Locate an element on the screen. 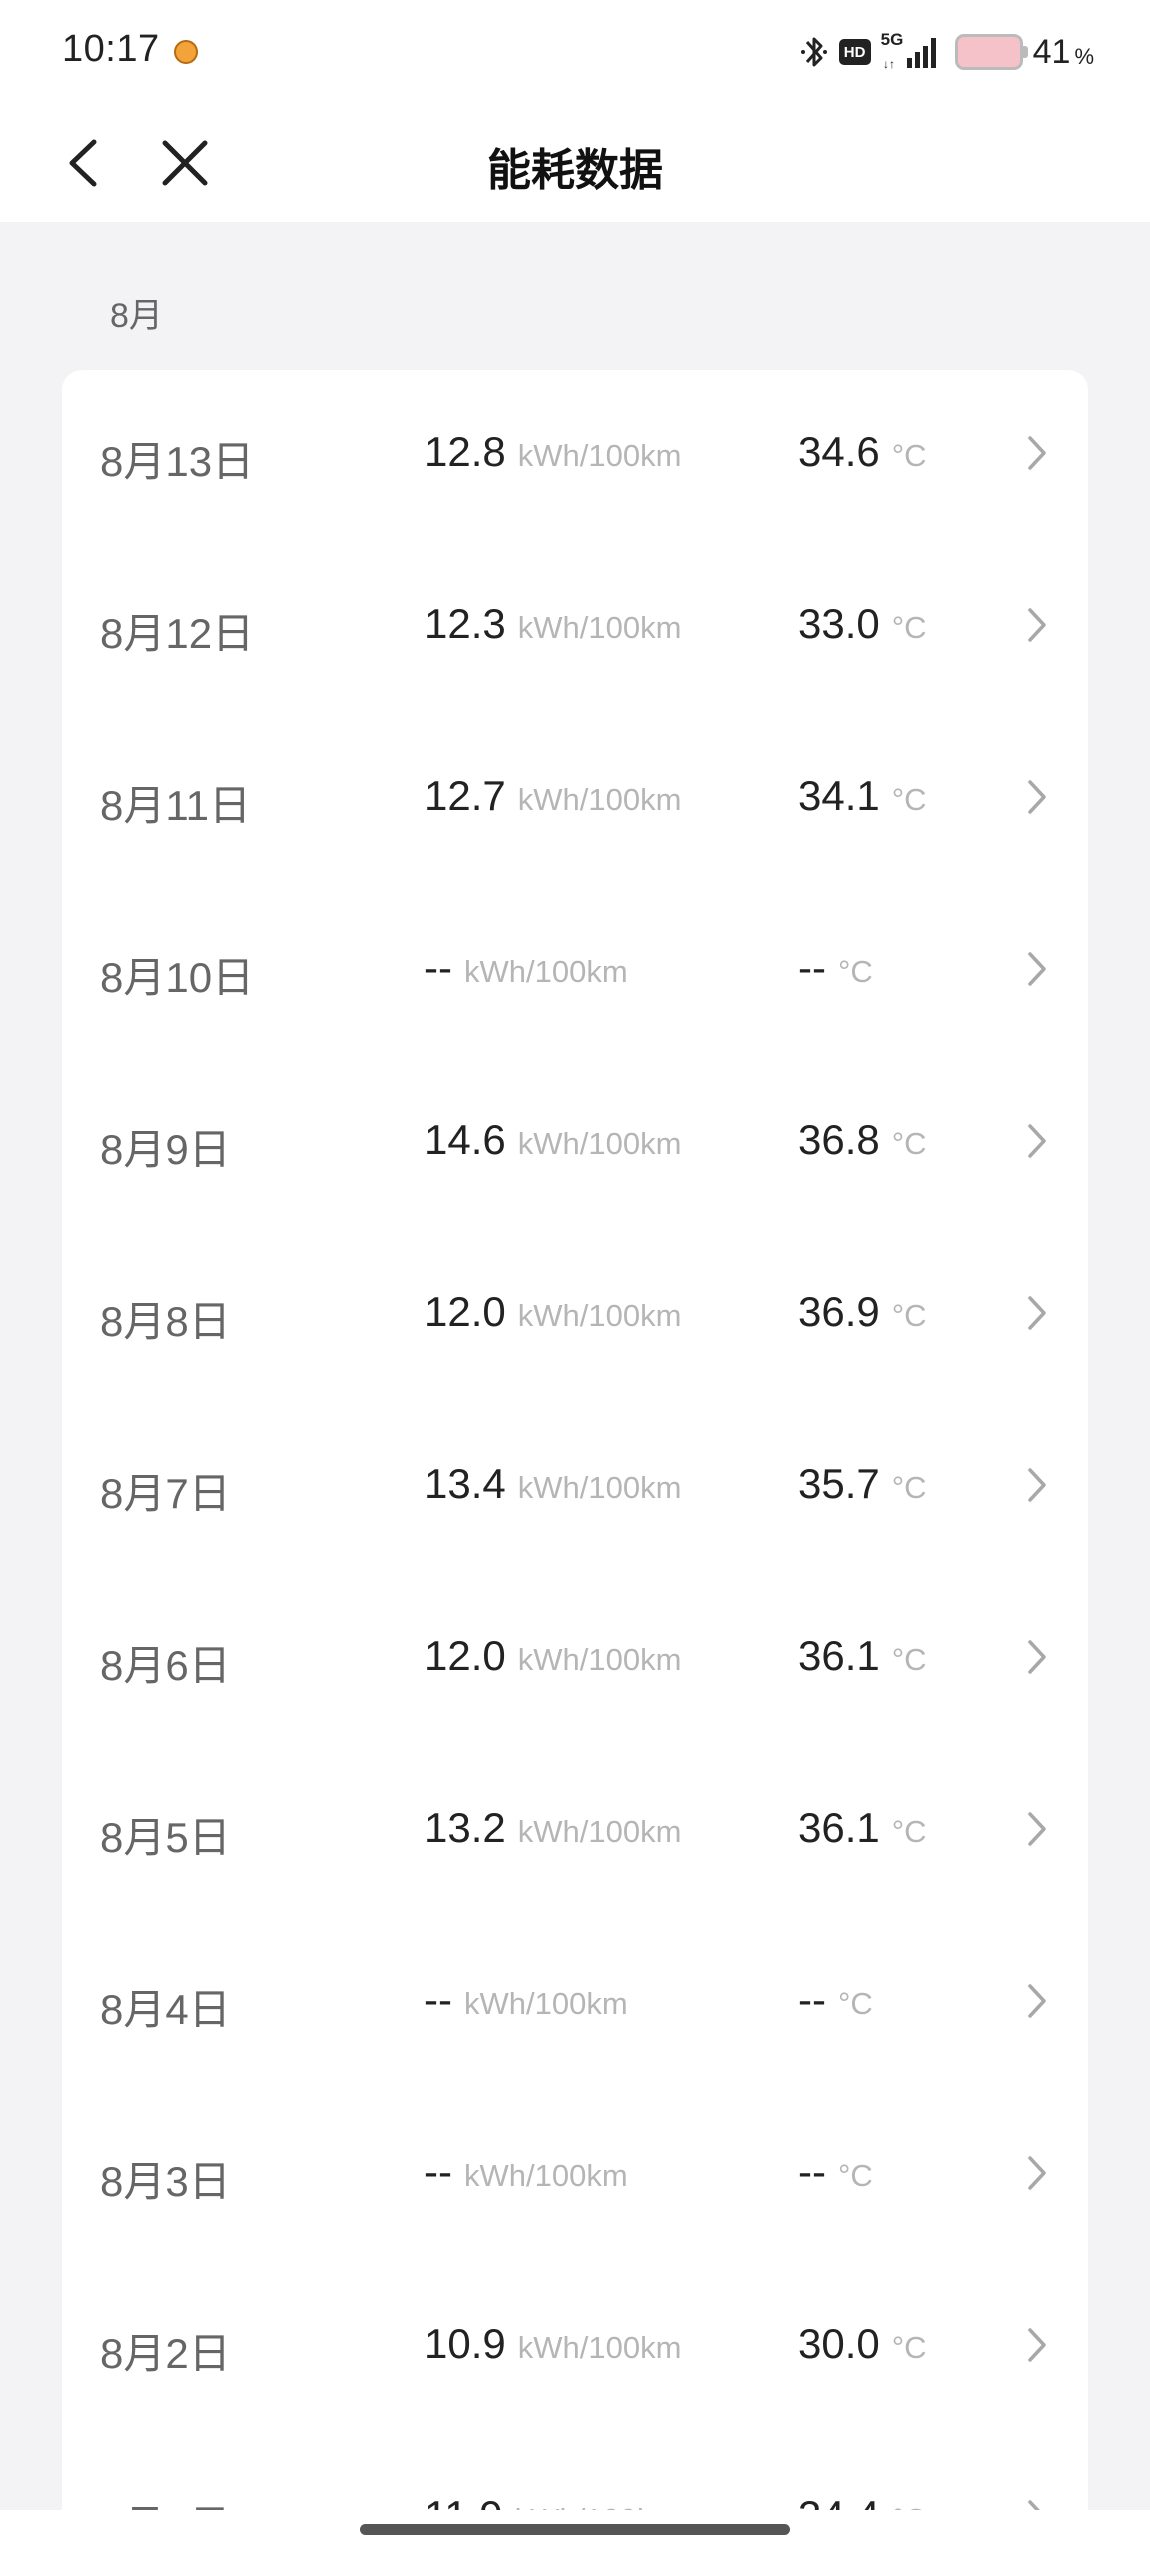 This screenshot has width=1150, height=2556. temperature-value-group: 36.9 °C is located at coordinates (862, 1312).